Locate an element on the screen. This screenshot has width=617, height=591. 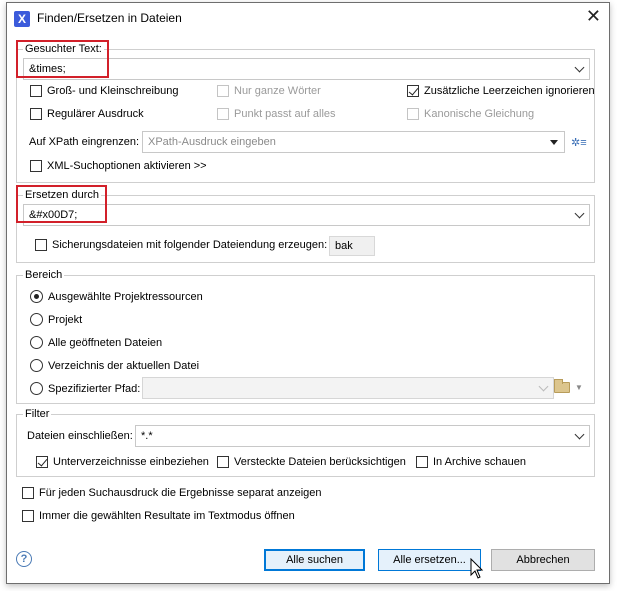
case-sensitive-checkbox: Groß- und Kleinschreibung is located at coordinates (104, 91).